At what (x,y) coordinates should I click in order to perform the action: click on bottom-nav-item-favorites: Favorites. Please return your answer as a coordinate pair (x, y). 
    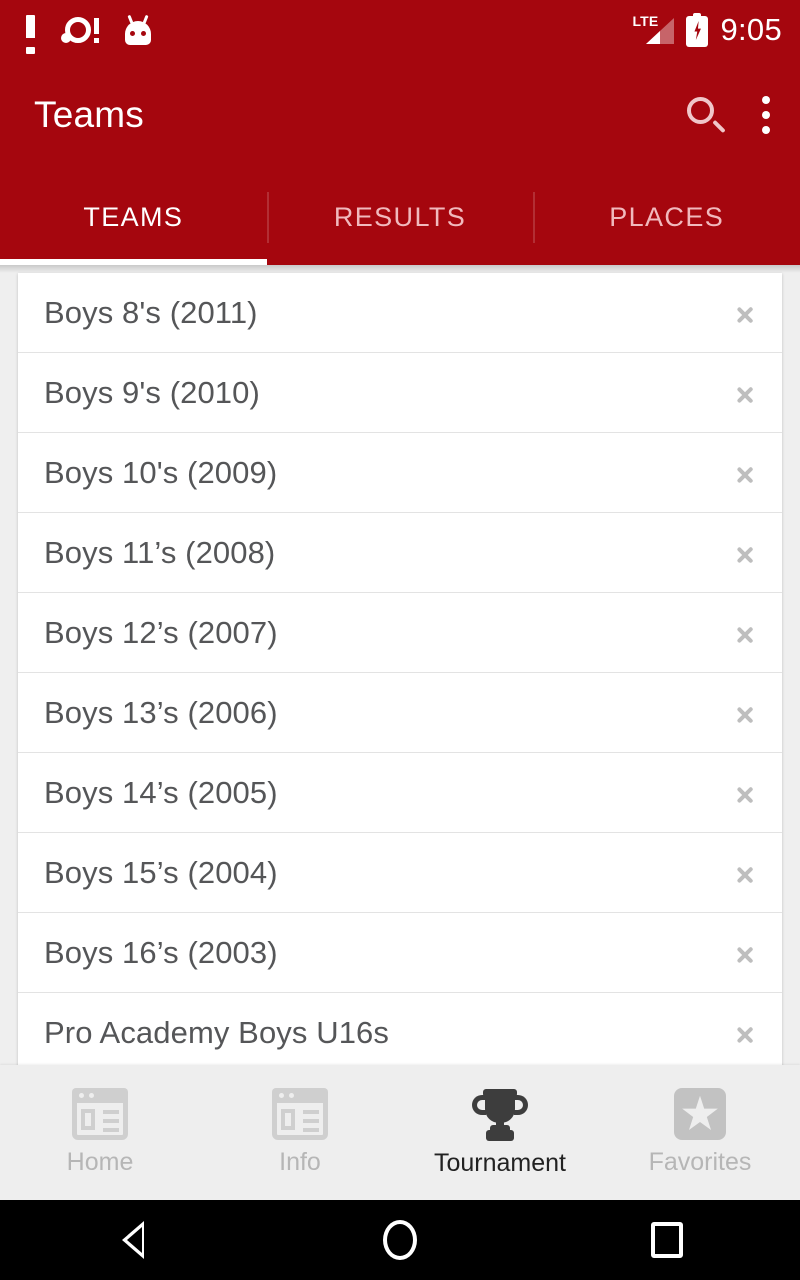
    Looking at the image, I should click on (700, 1132).